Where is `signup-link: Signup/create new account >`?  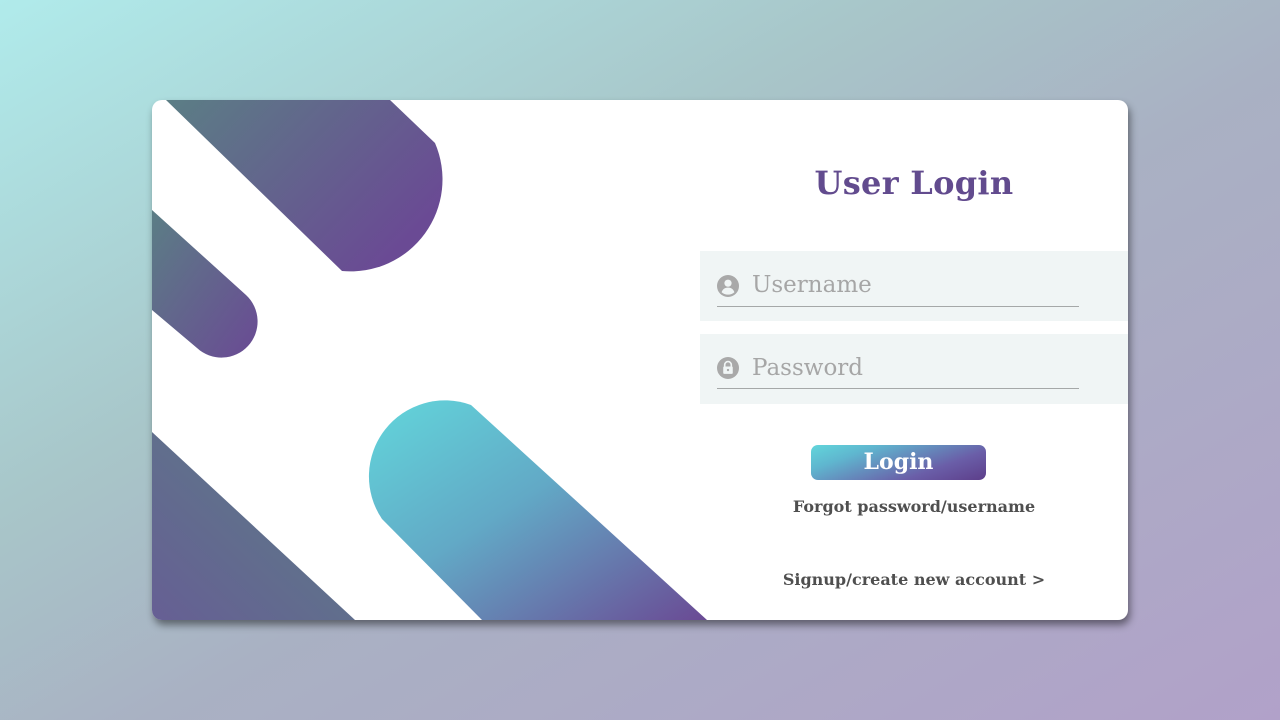 signup-link: Signup/create new account > is located at coordinates (914, 579).